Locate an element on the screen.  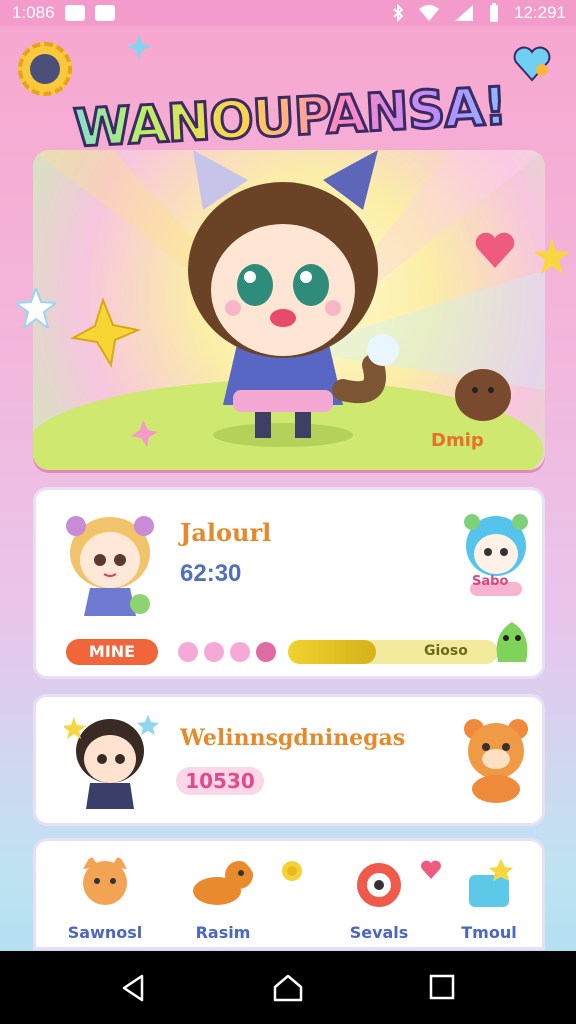
coin-icon is located at coordinates (292, 871).